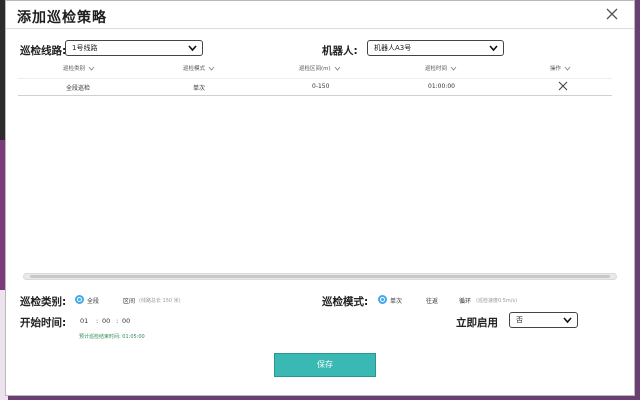 The height and width of the screenshot is (400, 640). I want to click on option-mode-loop: 循环, so click(465, 300).